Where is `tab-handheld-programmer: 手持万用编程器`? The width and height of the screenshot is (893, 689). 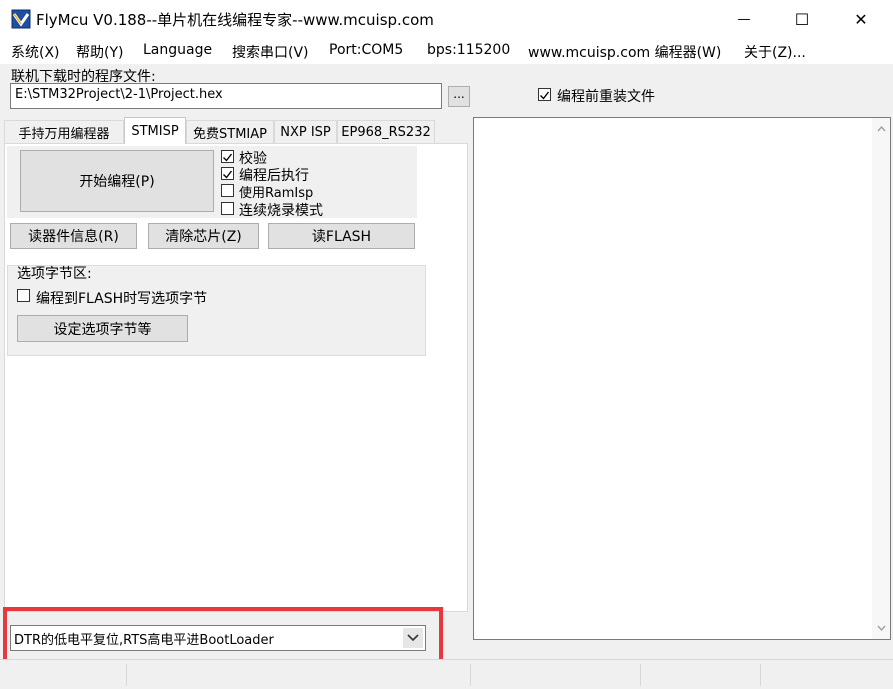
tab-handheld-programmer: 手持万用编程器 is located at coordinates (64, 132).